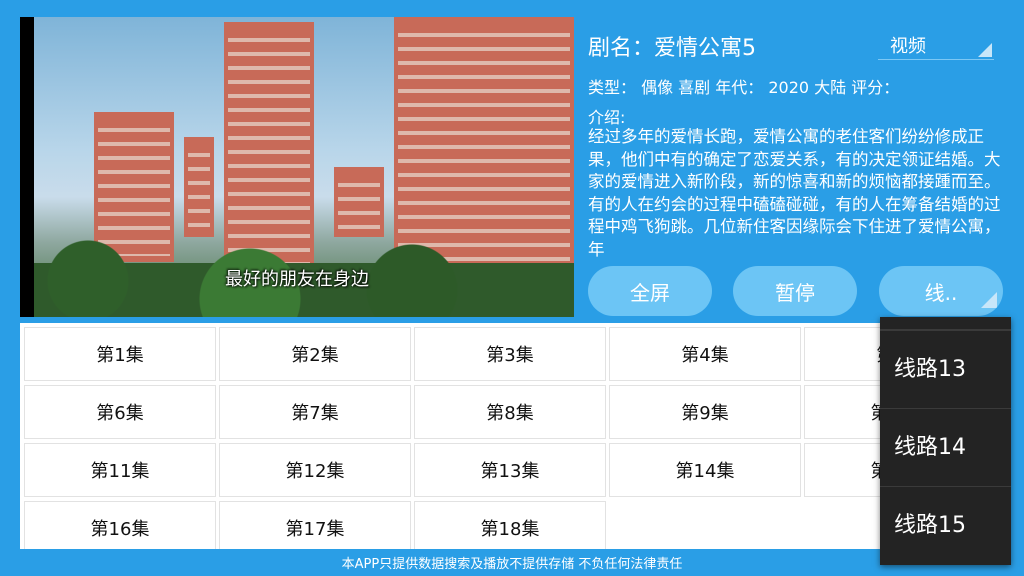  I want to click on pause-label: 暂停, so click(795, 293).